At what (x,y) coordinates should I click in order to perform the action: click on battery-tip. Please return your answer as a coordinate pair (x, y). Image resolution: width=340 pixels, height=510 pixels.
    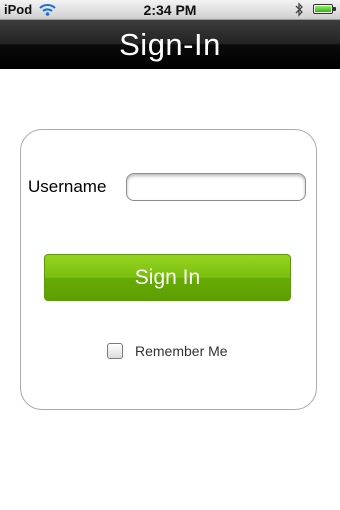
    Looking at the image, I should click on (334, 9).